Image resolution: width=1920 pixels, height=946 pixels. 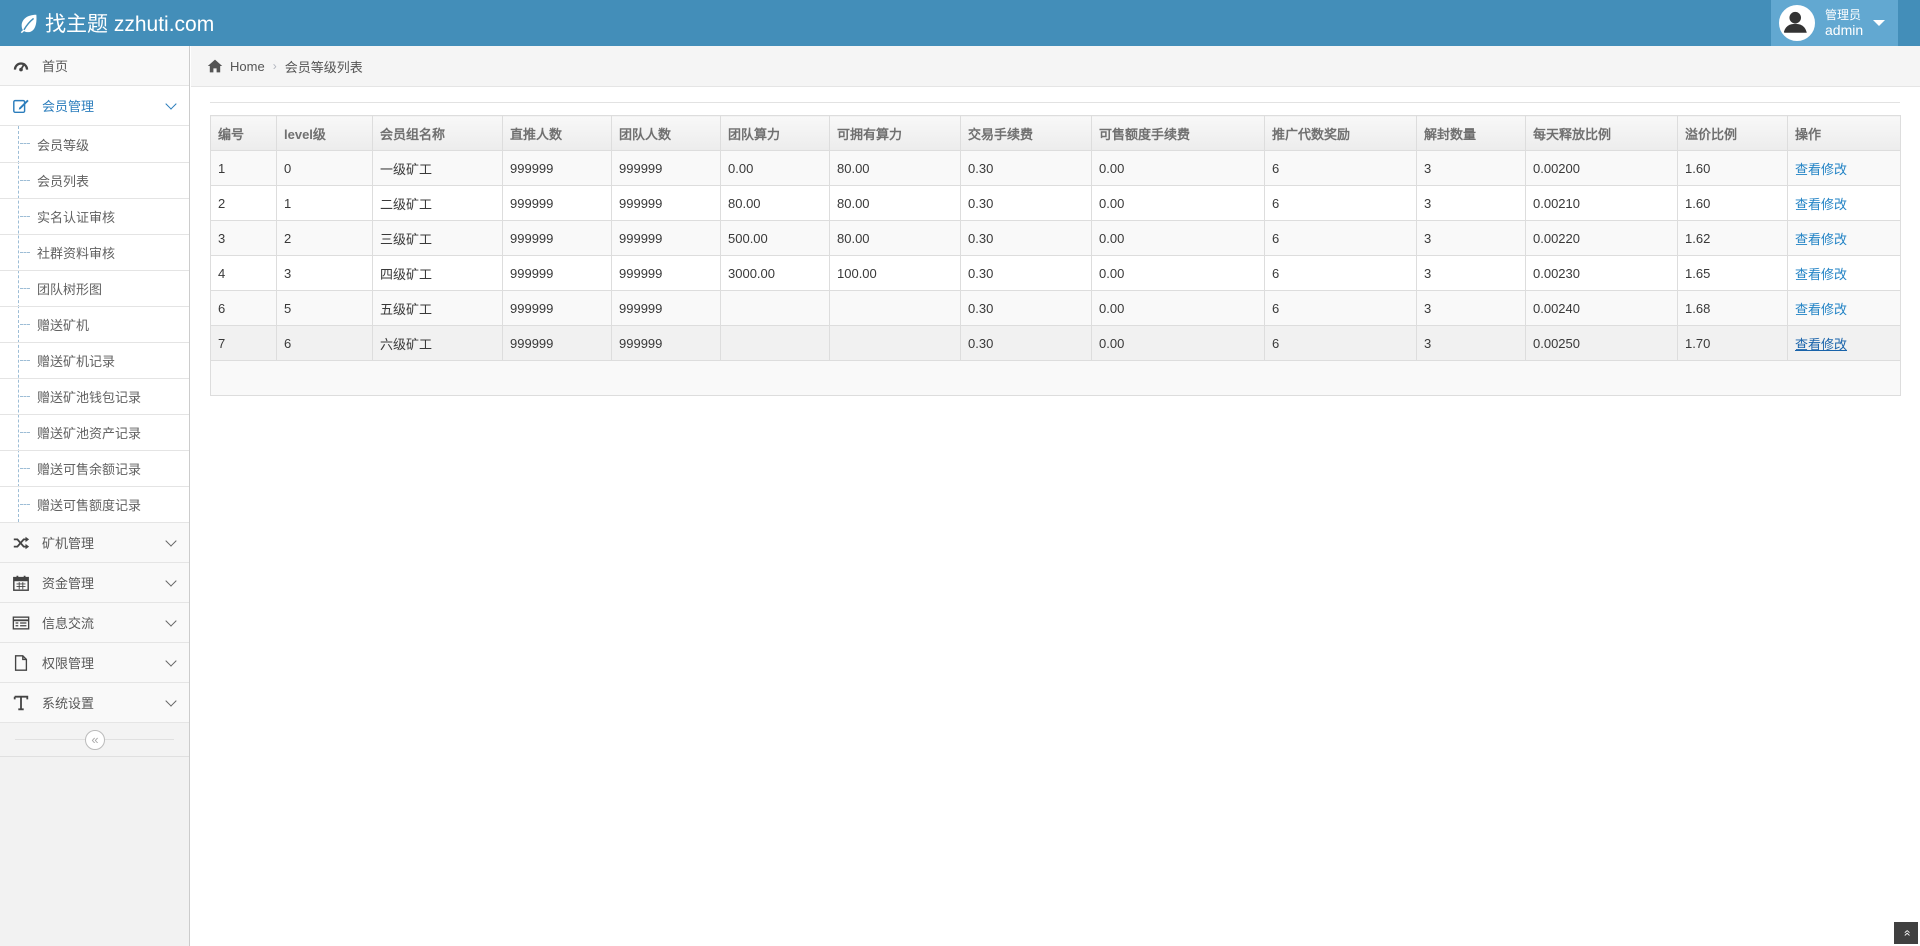 What do you see at coordinates (895, 133) in the screenshot?
I see `column-header: 可拥有算力` at bounding box center [895, 133].